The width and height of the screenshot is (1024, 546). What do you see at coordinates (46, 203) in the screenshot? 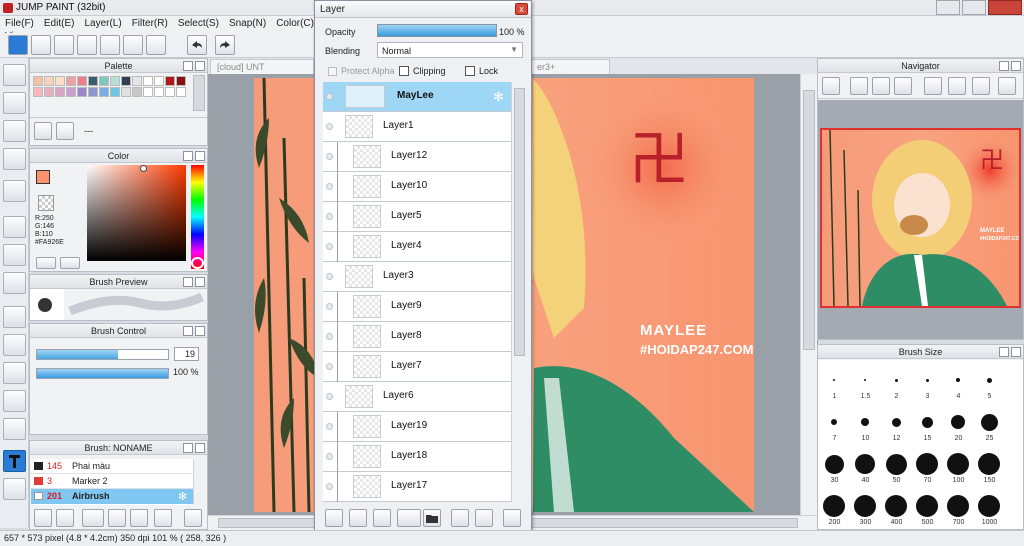
I see `transparent-color-swatch` at bounding box center [46, 203].